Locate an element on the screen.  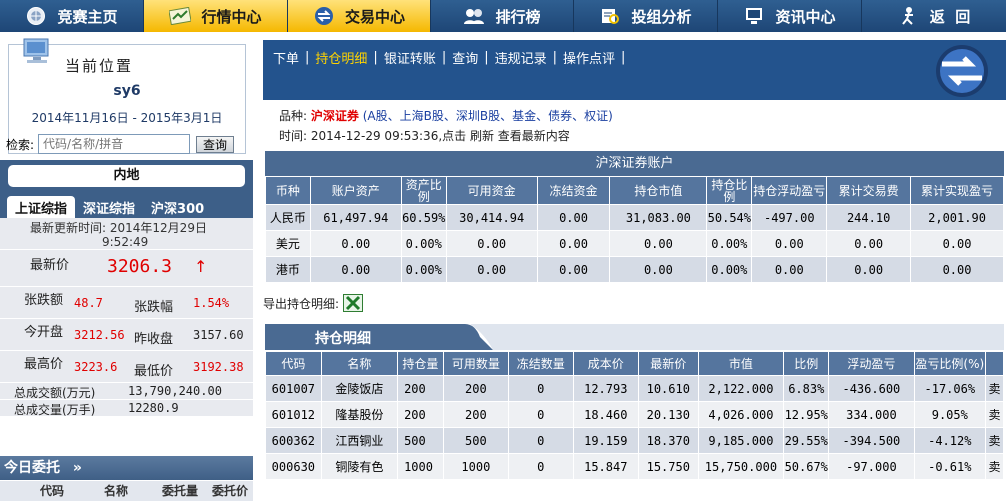
table-cell: 60.59% is located at coordinates (423, 217).